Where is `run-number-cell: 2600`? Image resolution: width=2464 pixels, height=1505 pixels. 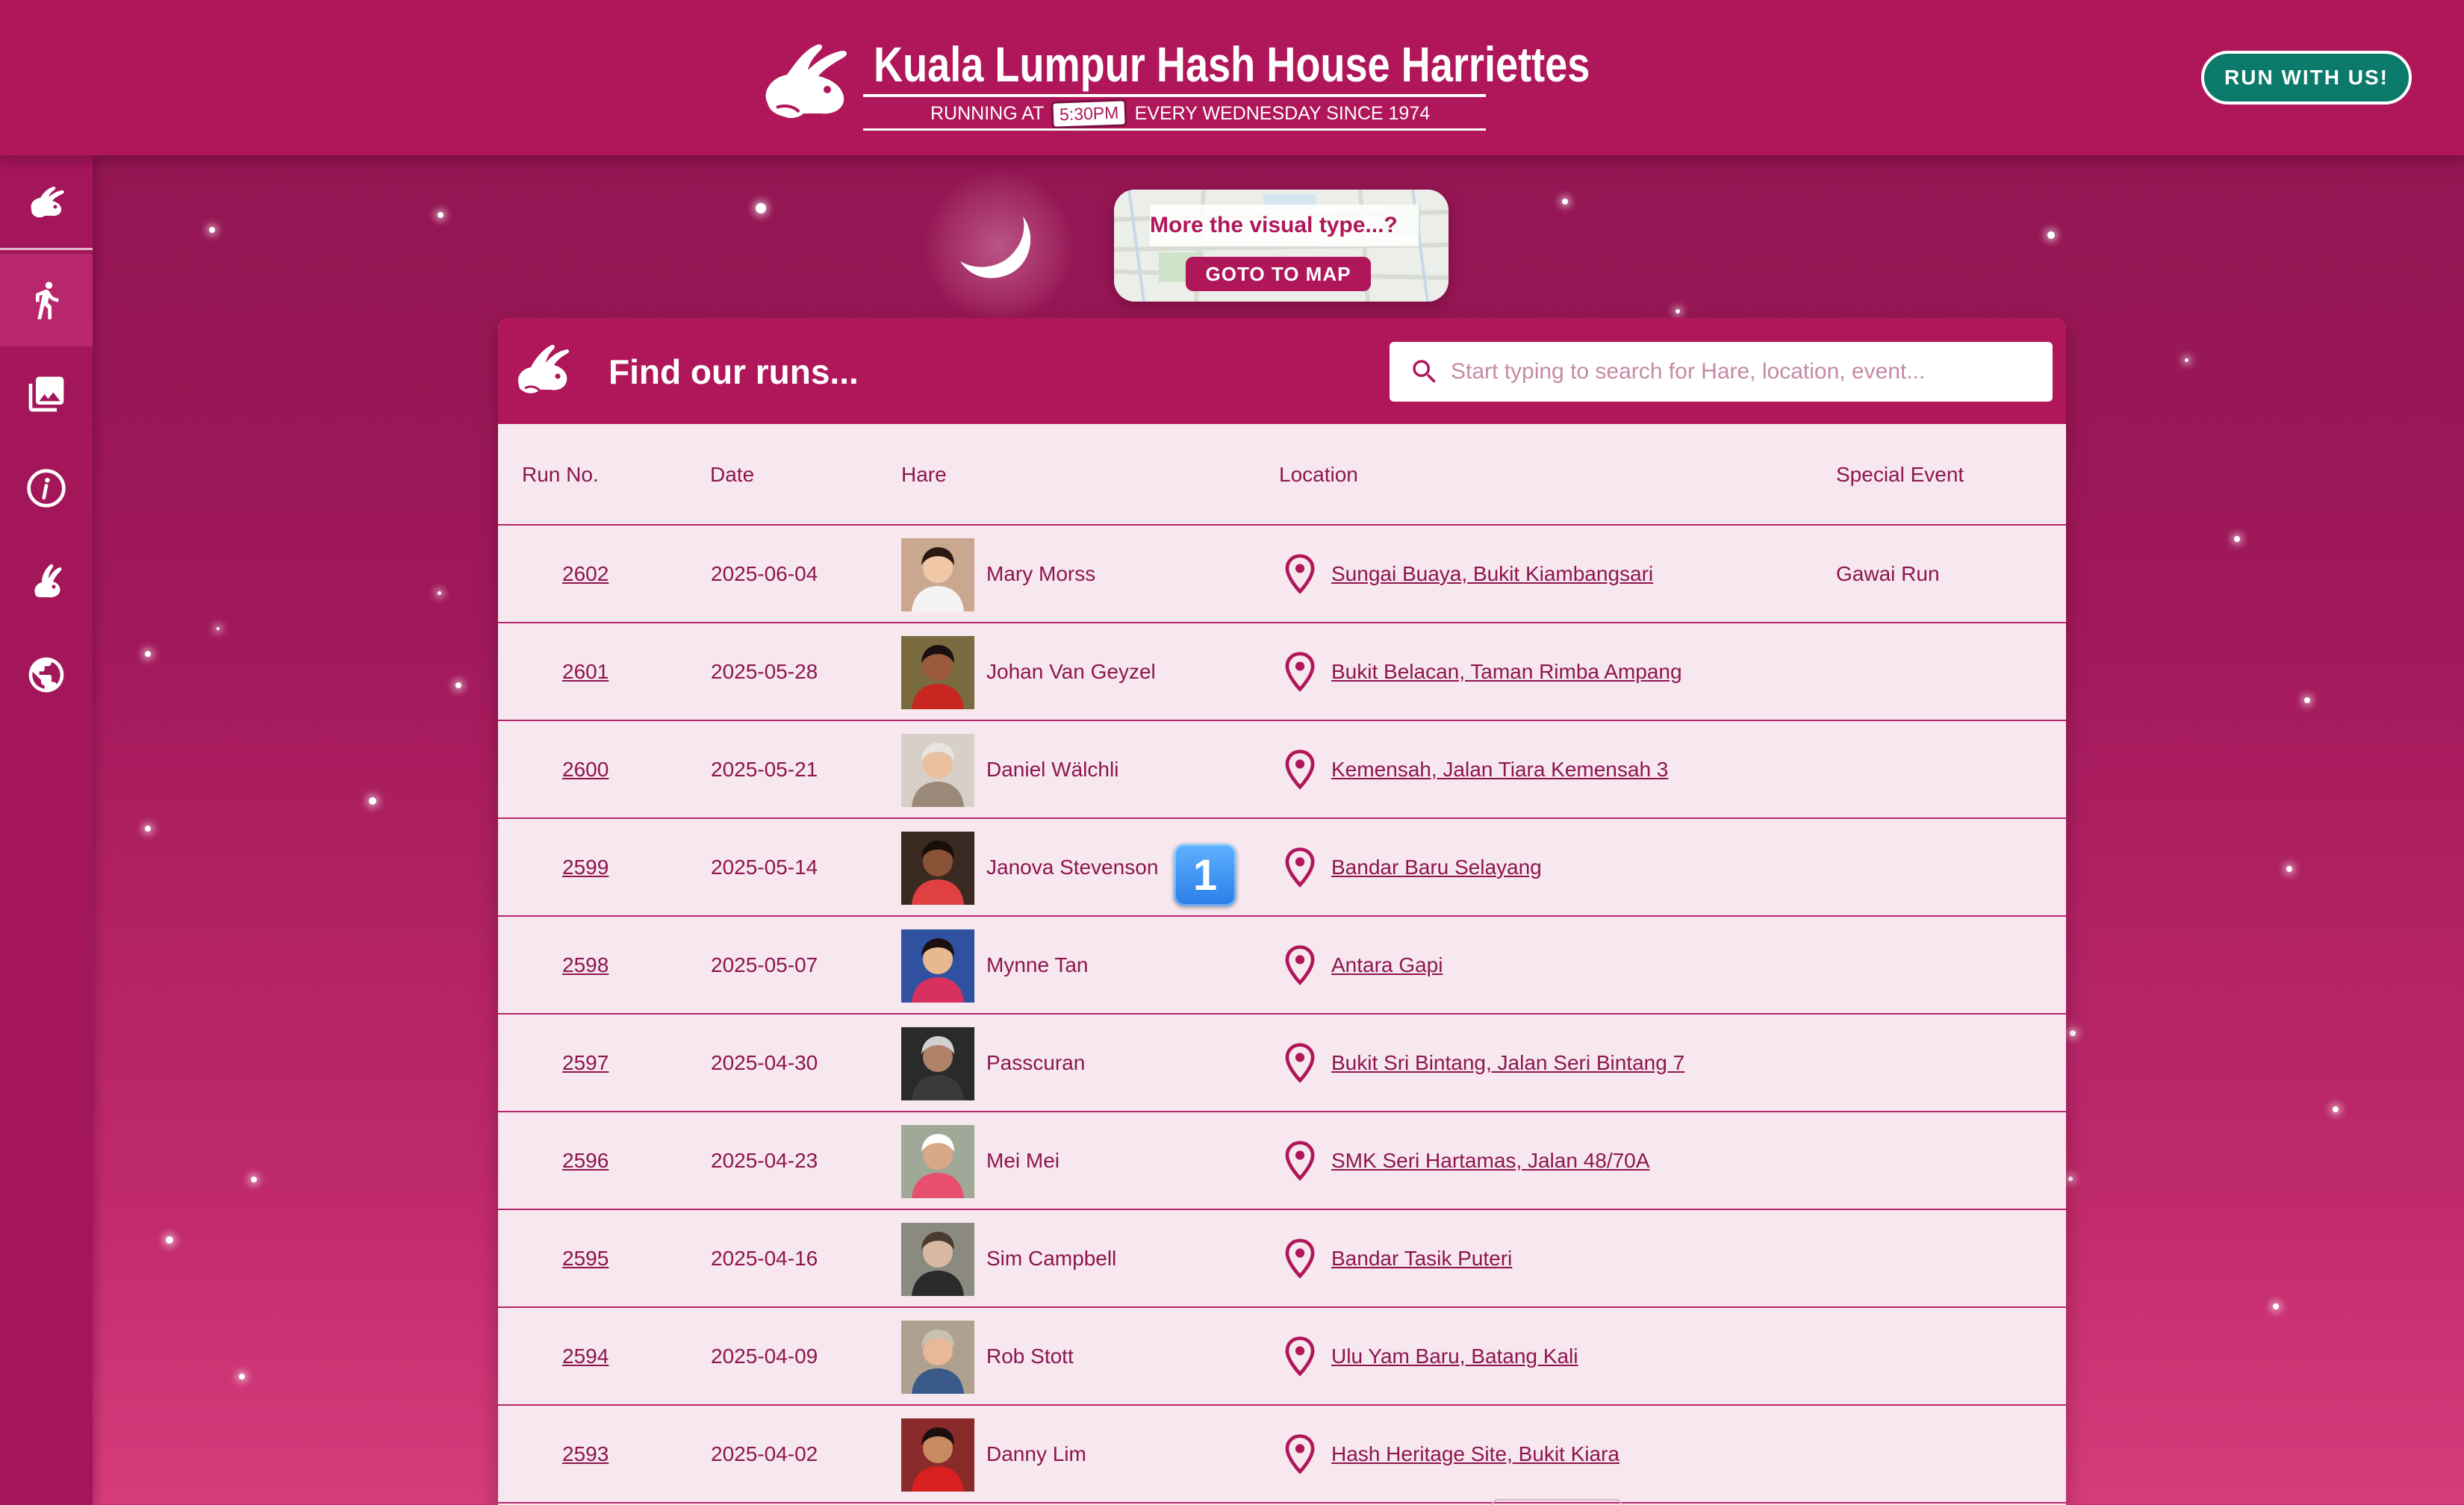 run-number-cell: 2600 is located at coordinates (585, 769).